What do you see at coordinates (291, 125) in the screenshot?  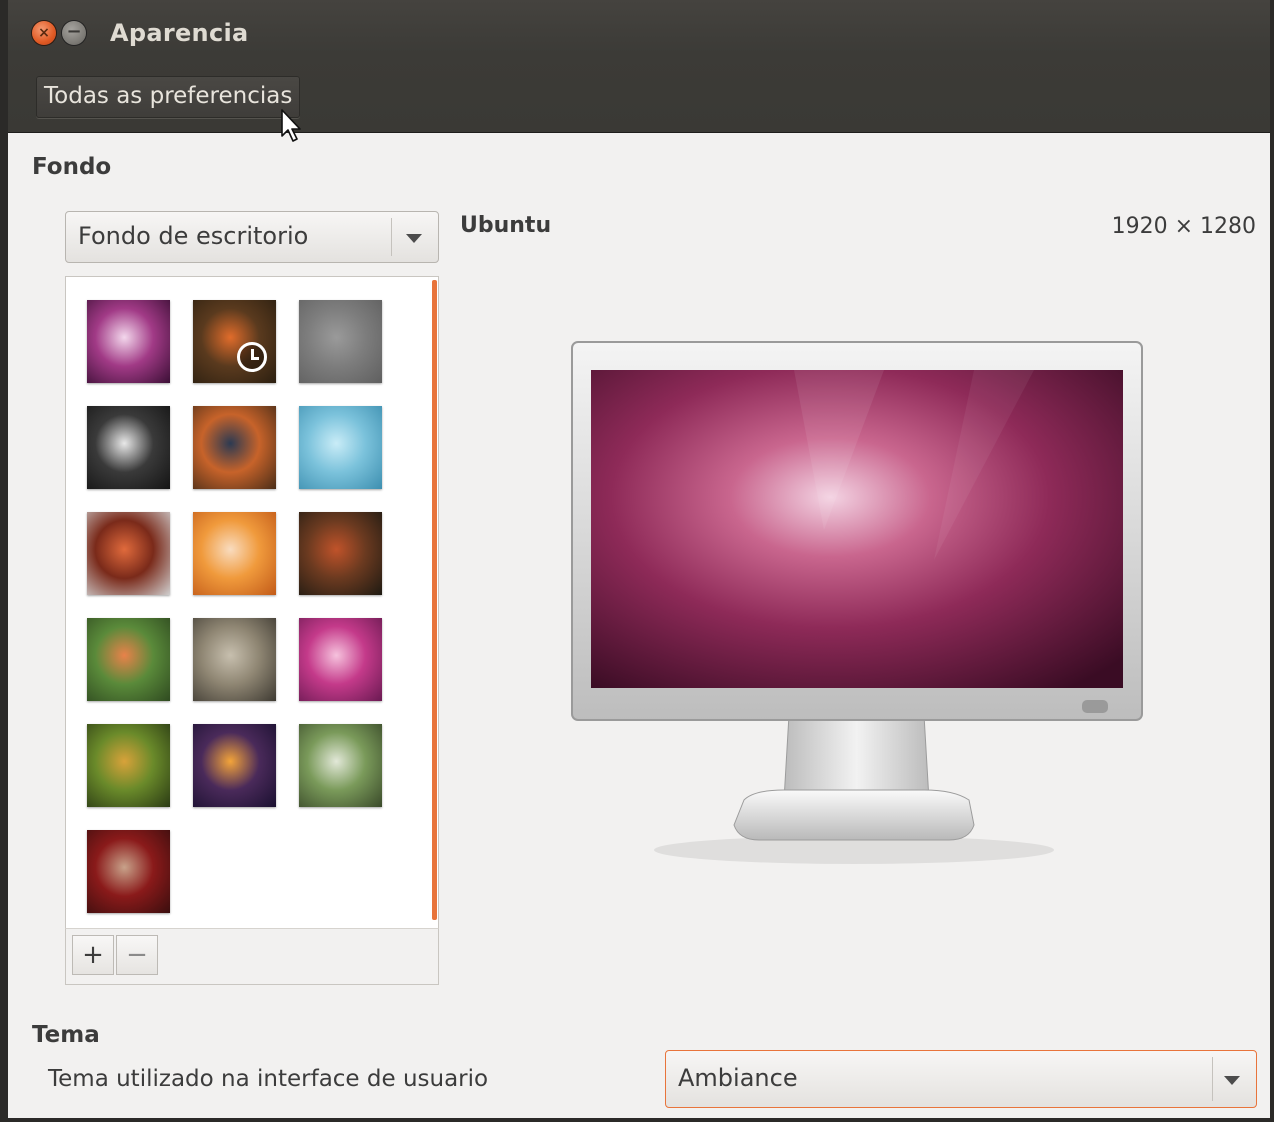 I see `mouse-pointer-icon` at bounding box center [291, 125].